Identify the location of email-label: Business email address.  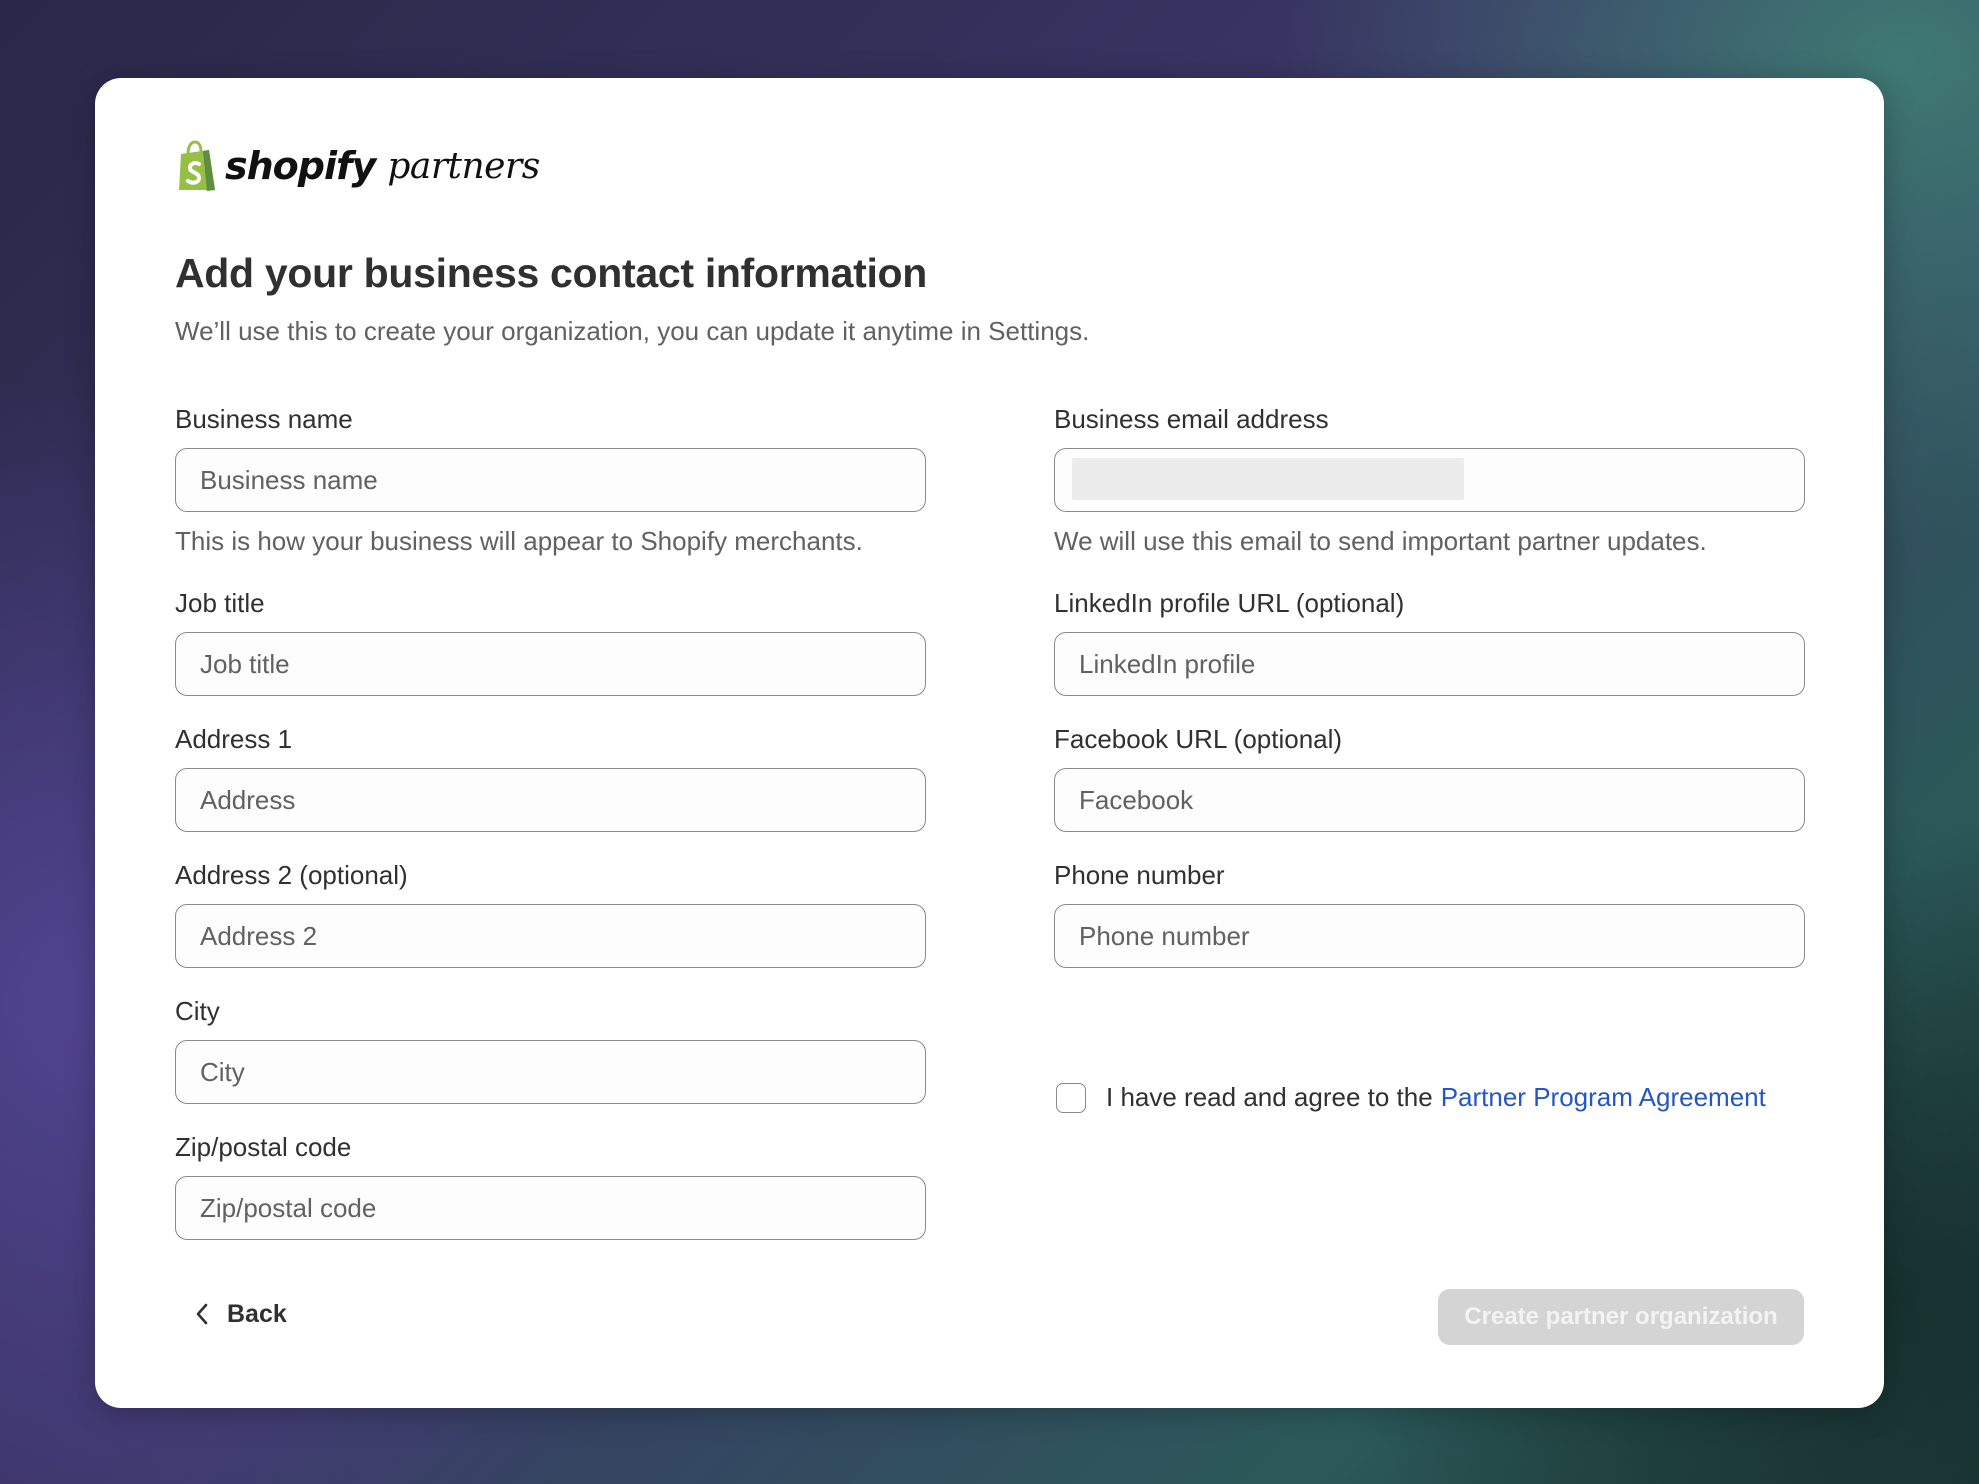
(1191, 419).